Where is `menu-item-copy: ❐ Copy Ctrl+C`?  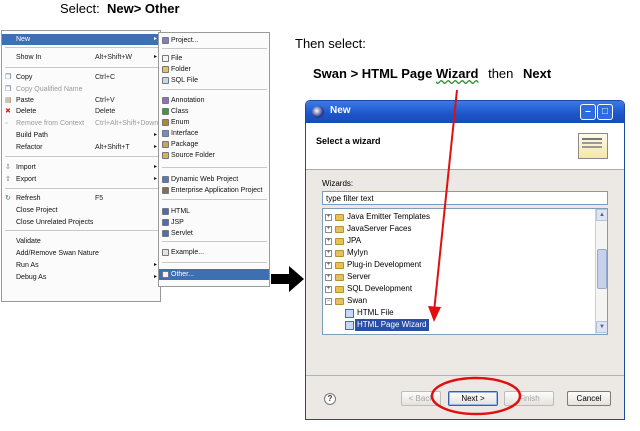 menu-item-copy: ❐ Copy Ctrl+C is located at coordinates (81, 77).